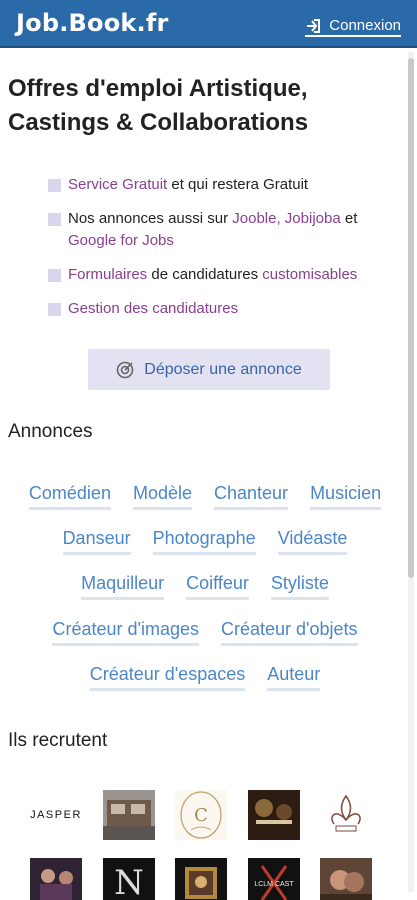 This screenshot has width=417, height=900. Describe the element at coordinates (150, 218) in the screenshot. I see `feature-text-part: Nos annonces aussi sur` at that location.